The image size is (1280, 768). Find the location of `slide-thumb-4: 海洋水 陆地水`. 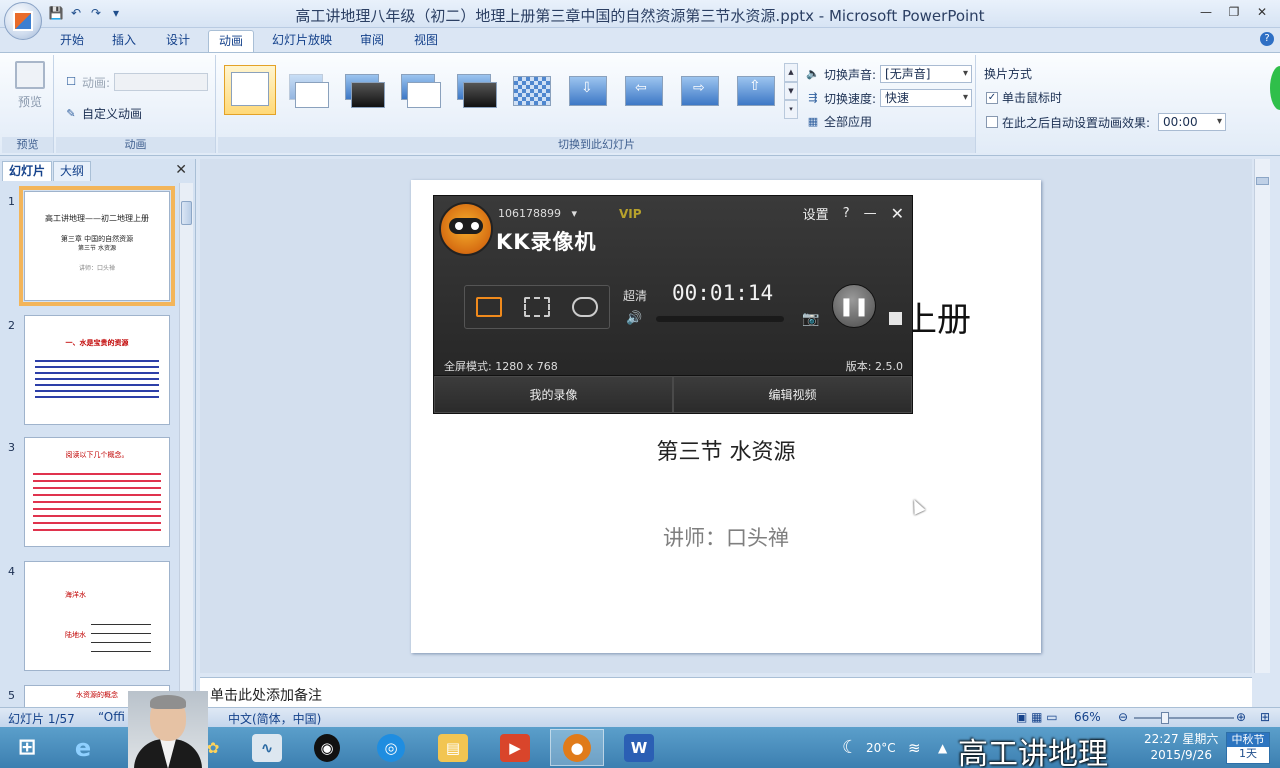

slide-thumb-4: 海洋水 陆地水 is located at coordinates (97, 616).